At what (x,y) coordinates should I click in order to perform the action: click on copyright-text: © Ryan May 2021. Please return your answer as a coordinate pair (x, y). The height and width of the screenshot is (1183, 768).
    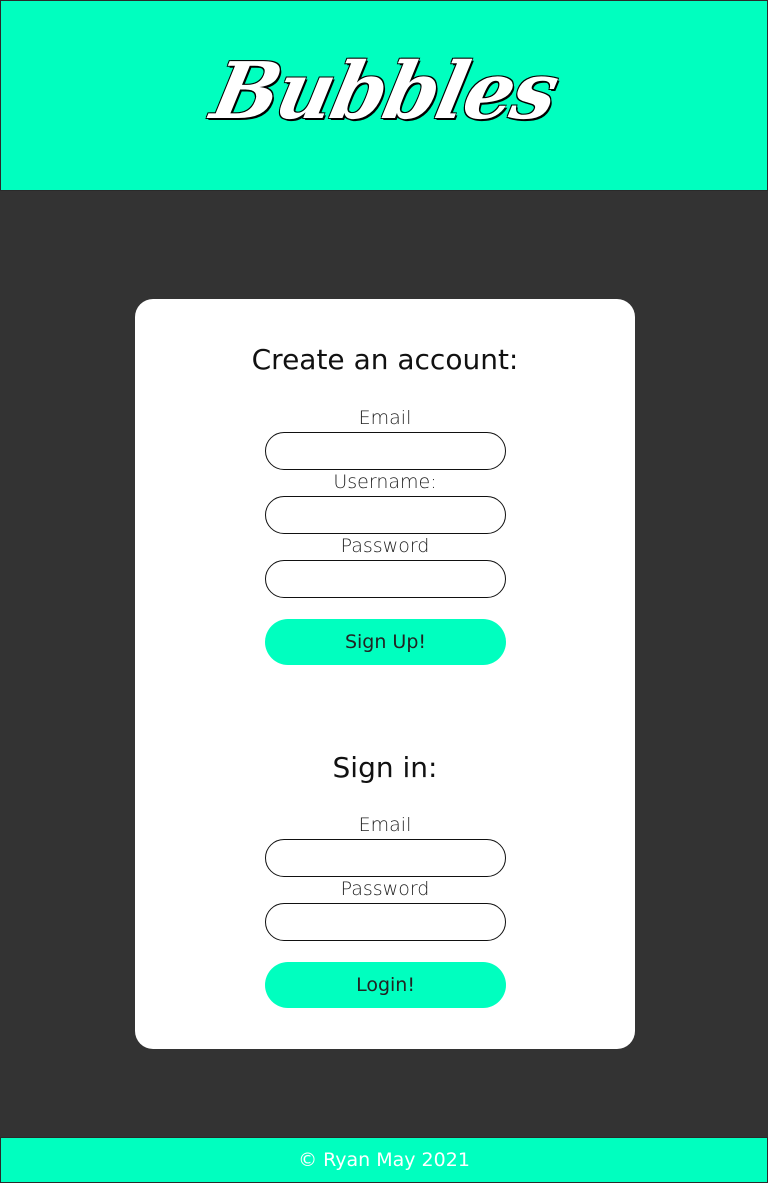
    Looking at the image, I should click on (384, 1160).